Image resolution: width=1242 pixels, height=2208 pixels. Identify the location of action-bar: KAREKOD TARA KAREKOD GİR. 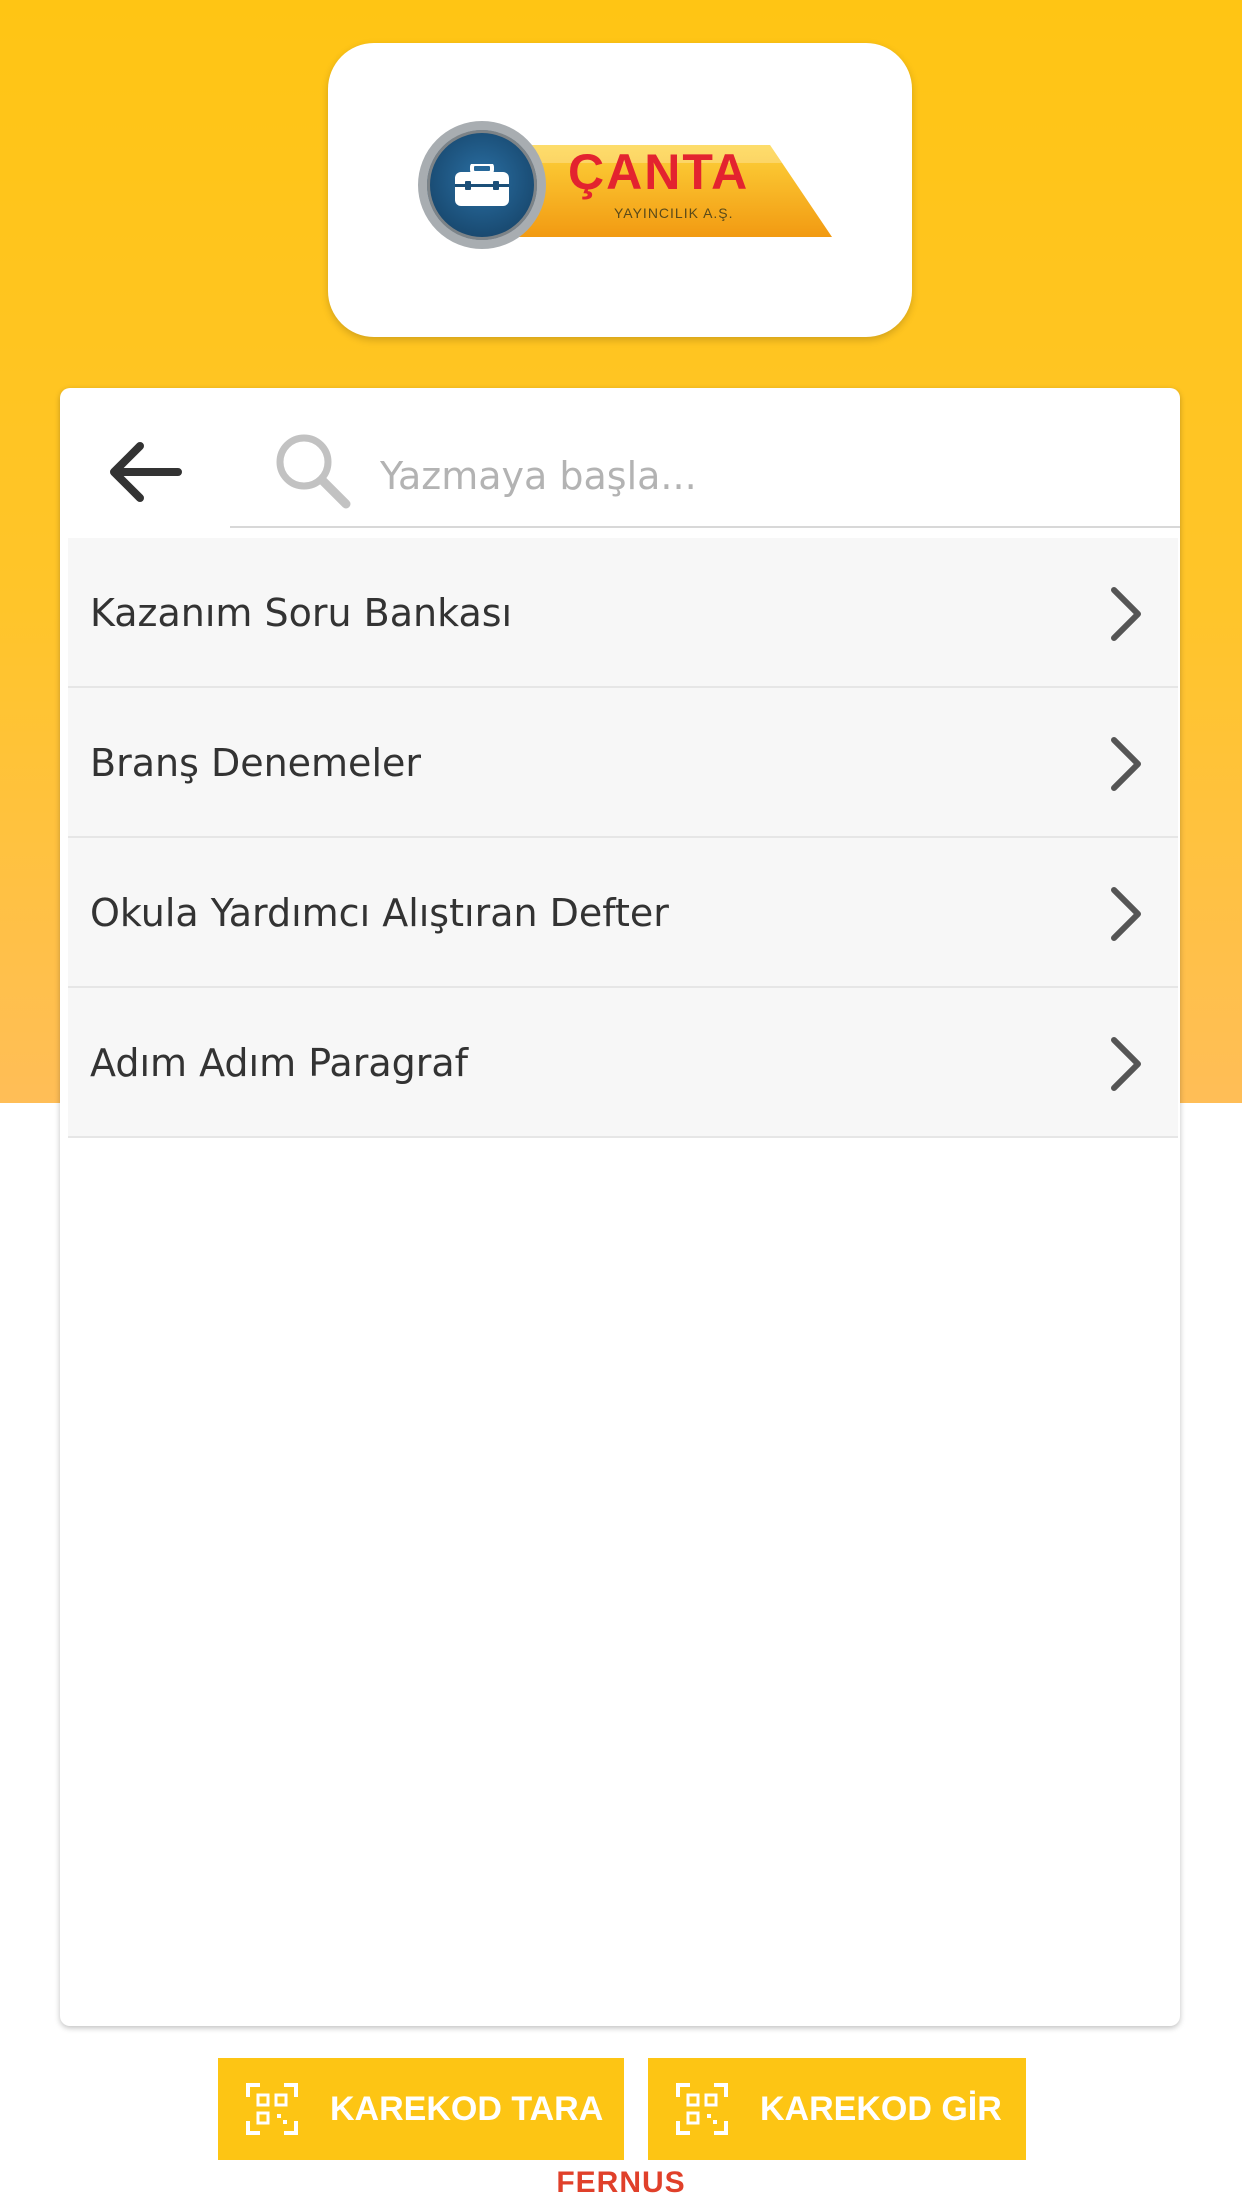
(622, 2109).